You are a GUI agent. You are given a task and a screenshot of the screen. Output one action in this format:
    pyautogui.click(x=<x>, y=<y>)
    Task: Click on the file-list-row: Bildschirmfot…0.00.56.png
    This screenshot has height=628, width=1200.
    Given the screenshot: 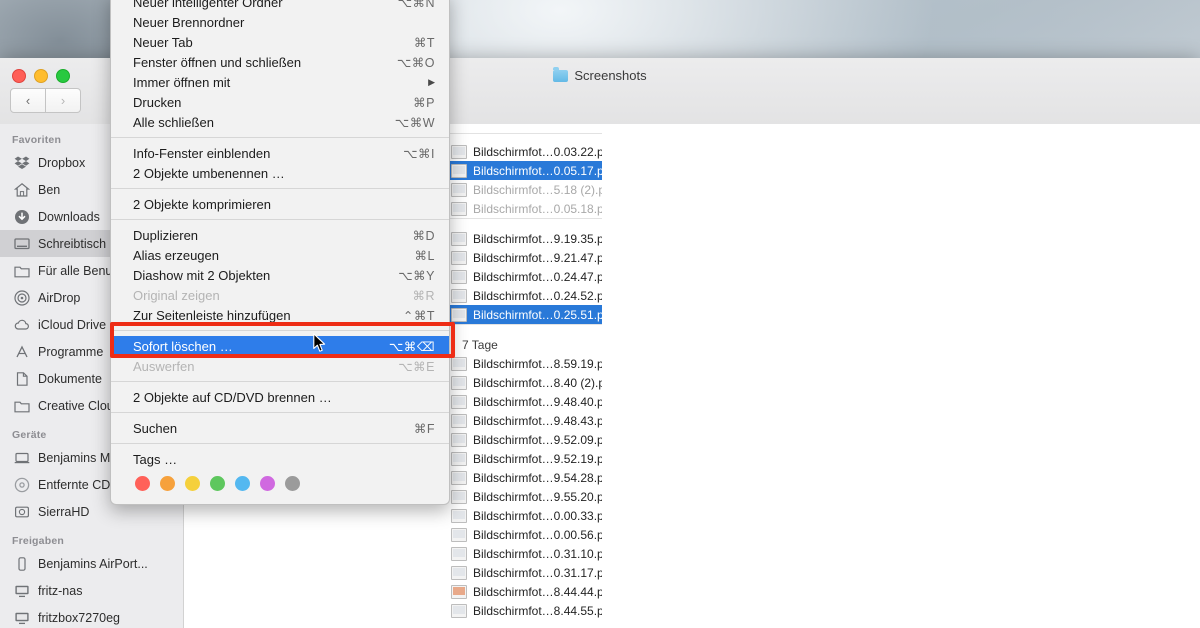 What is the action you would take?
    pyautogui.click(x=525, y=534)
    